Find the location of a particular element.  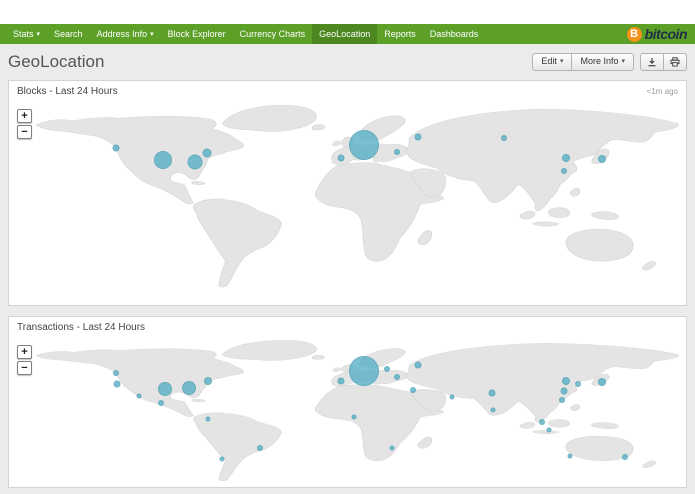

blocks-last-updated: <1m ago is located at coordinates (662, 91).